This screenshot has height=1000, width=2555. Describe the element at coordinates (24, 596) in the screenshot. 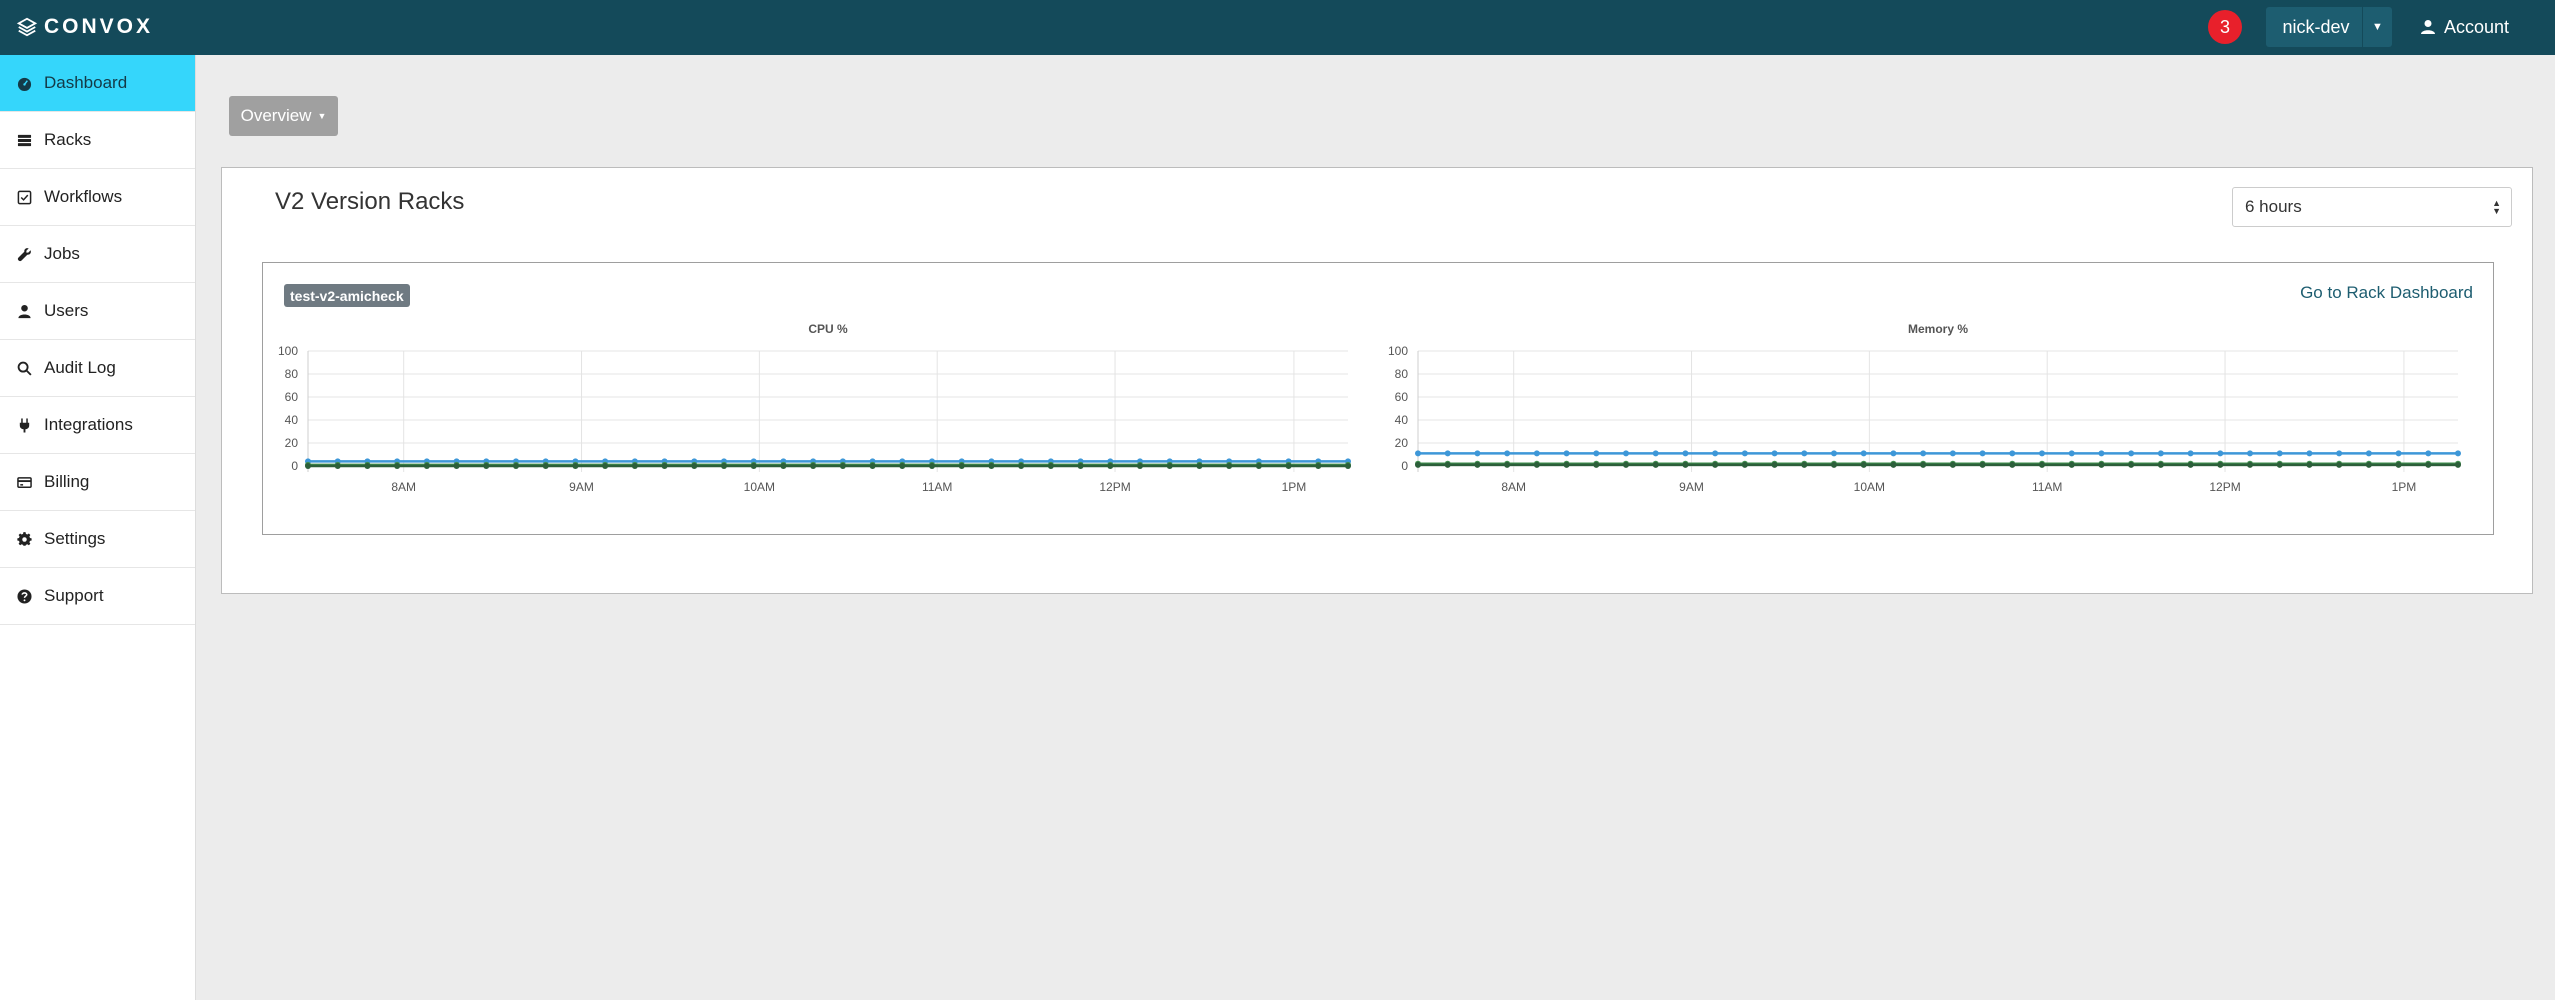

I see `question-circle-icon` at that location.